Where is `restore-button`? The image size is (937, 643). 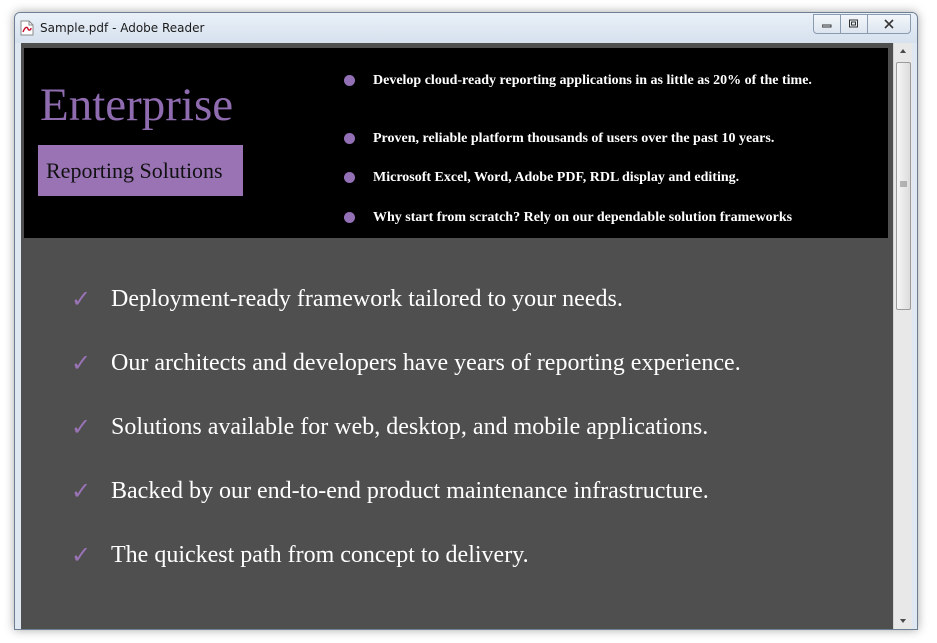
restore-button is located at coordinates (854, 24).